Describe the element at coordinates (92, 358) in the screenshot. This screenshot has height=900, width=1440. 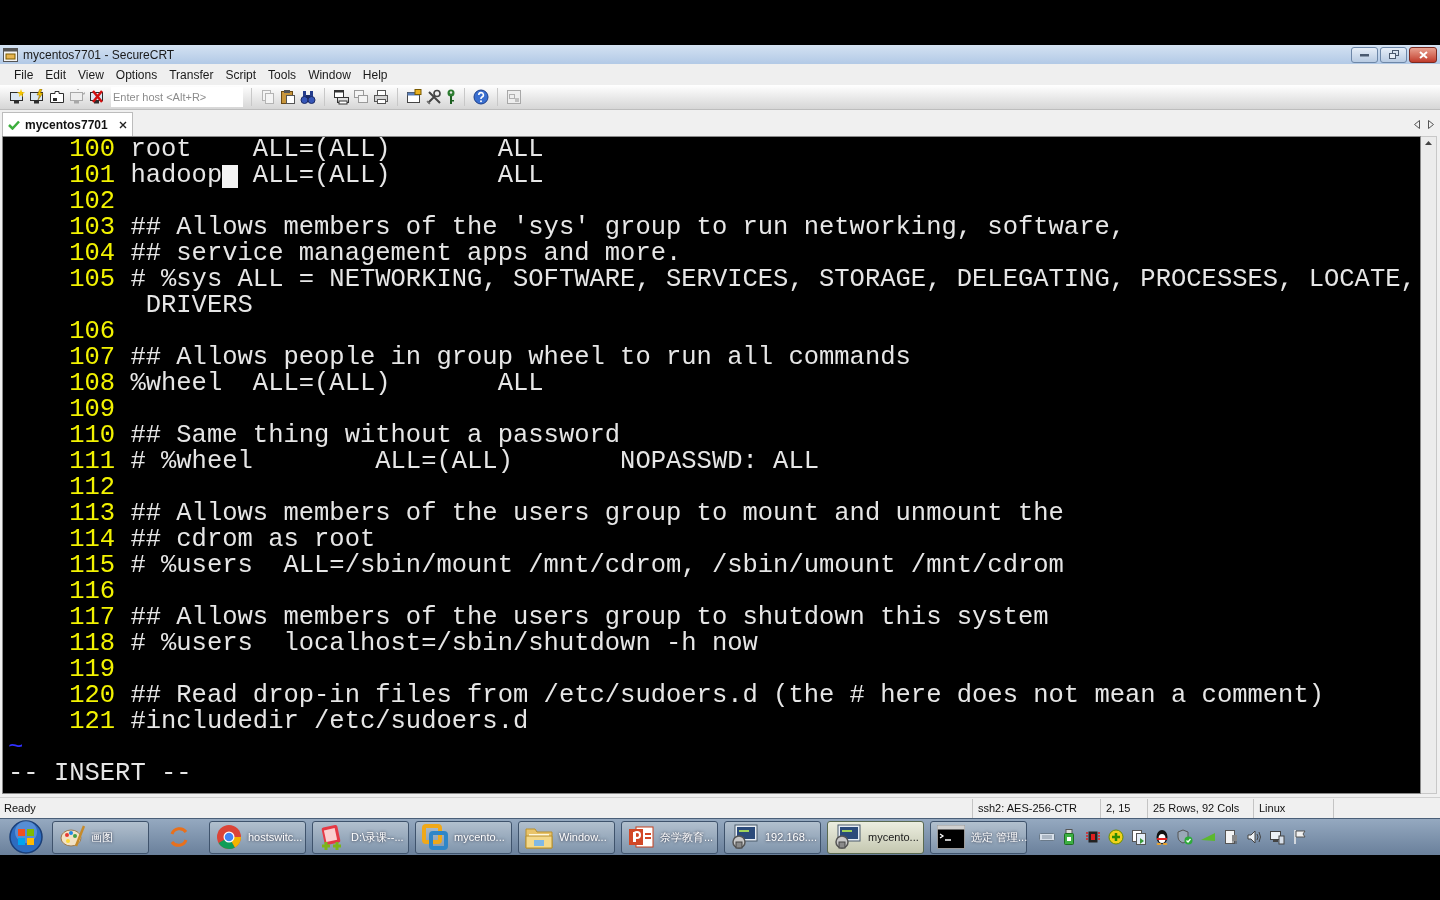
I see `line-number: 107` at that location.